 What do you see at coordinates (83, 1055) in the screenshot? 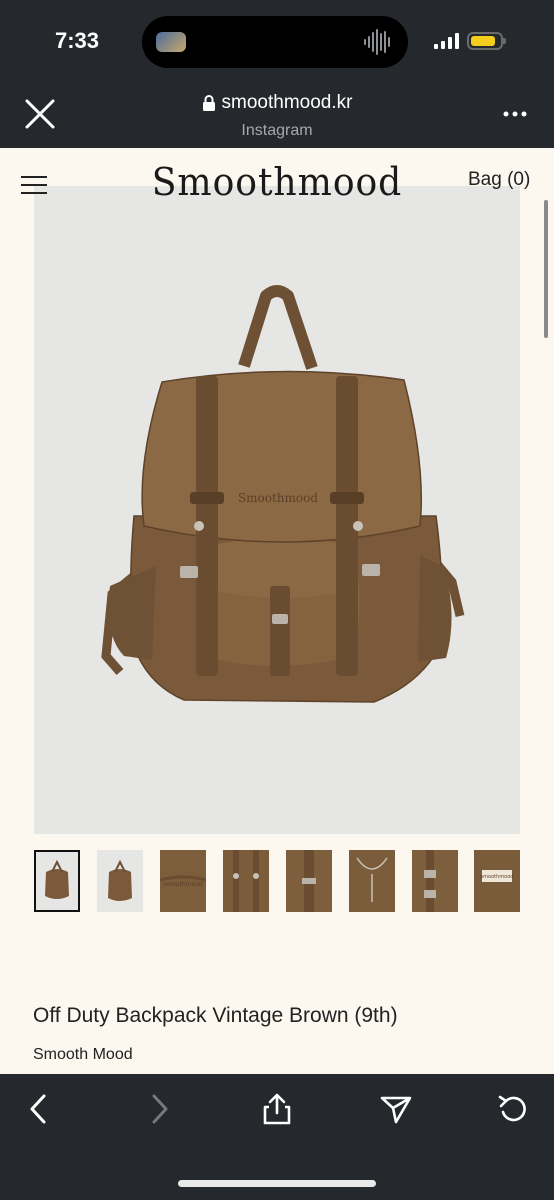
I see `product-brand: Smooth Mood` at bounding box center [83, 1055].